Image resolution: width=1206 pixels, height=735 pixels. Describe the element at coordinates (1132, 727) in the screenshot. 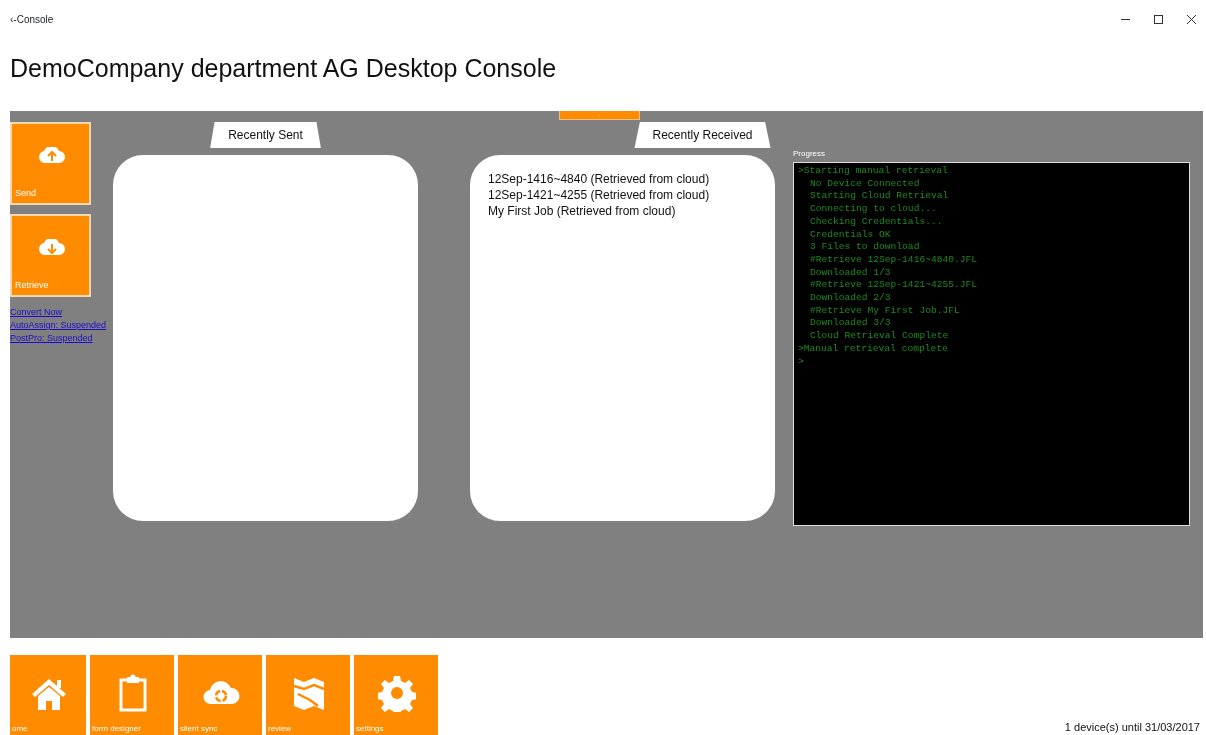

I see `license-status: 1 device(s) until 31/03/2017` at that location.